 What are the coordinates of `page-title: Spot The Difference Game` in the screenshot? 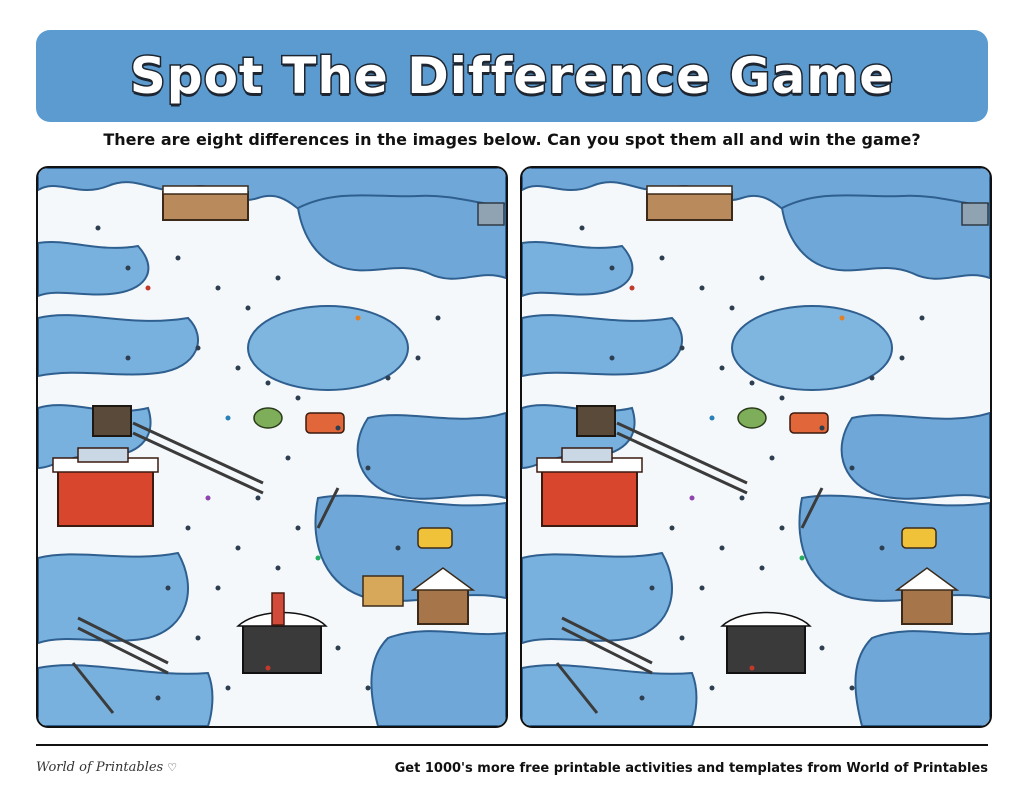 It's located at (511, 76).